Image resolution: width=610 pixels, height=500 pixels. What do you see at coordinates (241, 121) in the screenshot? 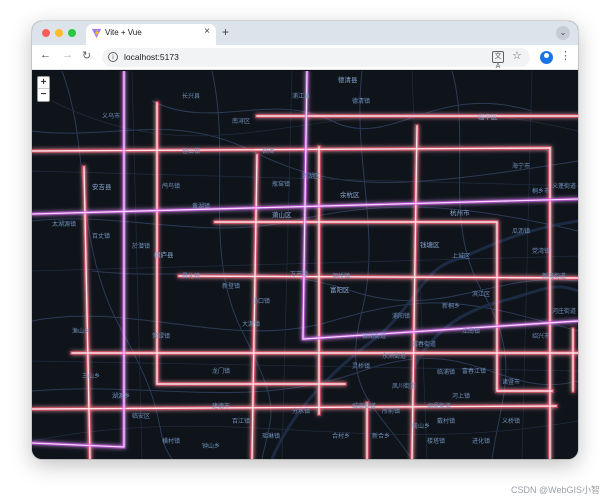
I see `map-place-label: 南浔区` at bounding box center [241, 121].